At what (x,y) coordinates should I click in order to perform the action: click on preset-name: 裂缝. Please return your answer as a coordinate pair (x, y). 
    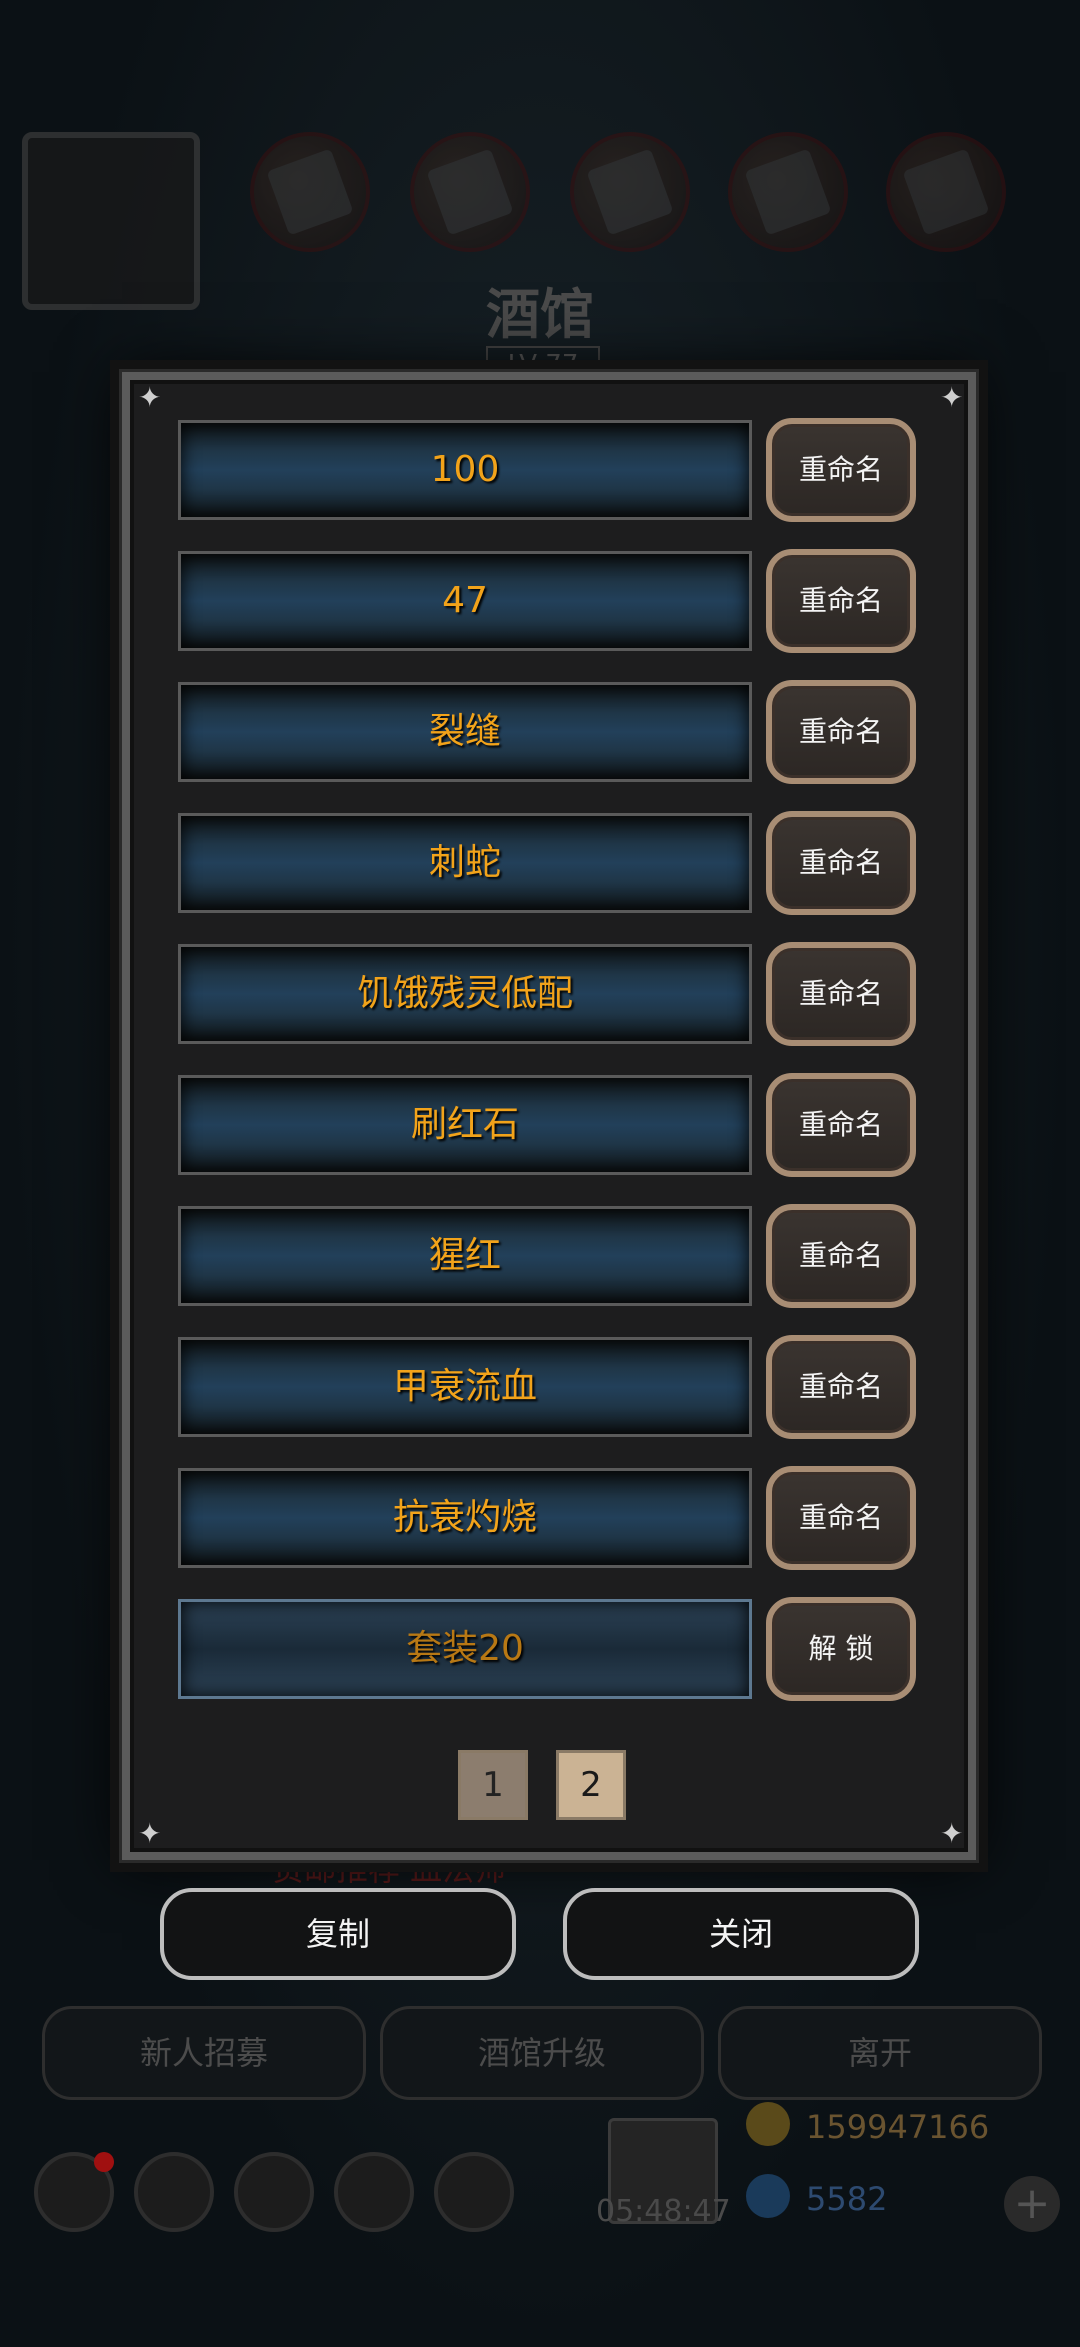
    Looking at the image, I should click on (465, 732).